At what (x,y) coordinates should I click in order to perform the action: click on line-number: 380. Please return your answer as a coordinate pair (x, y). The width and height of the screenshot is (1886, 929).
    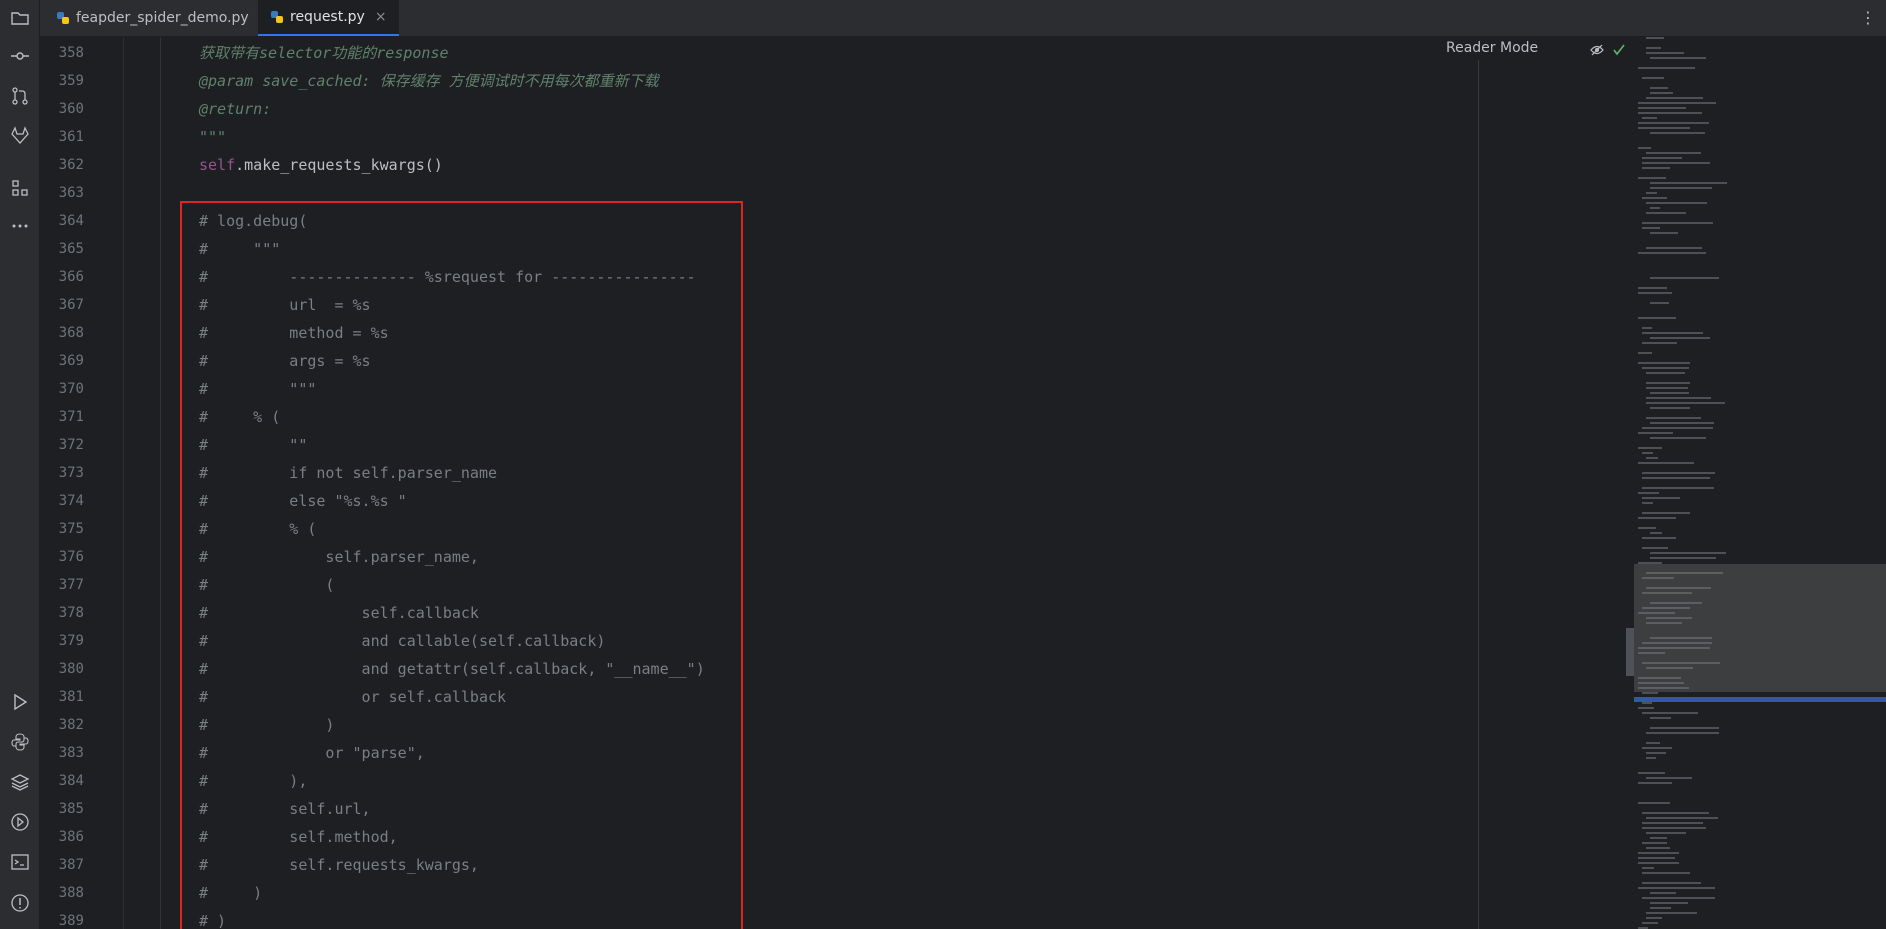
    Looking at the image, I should click on (71, 669).